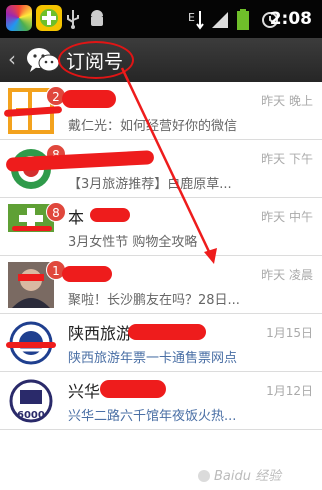 This screenshot has width=322, height=490. I want to click on baidu-watermark: Baidu 经验, so click(256, 474).